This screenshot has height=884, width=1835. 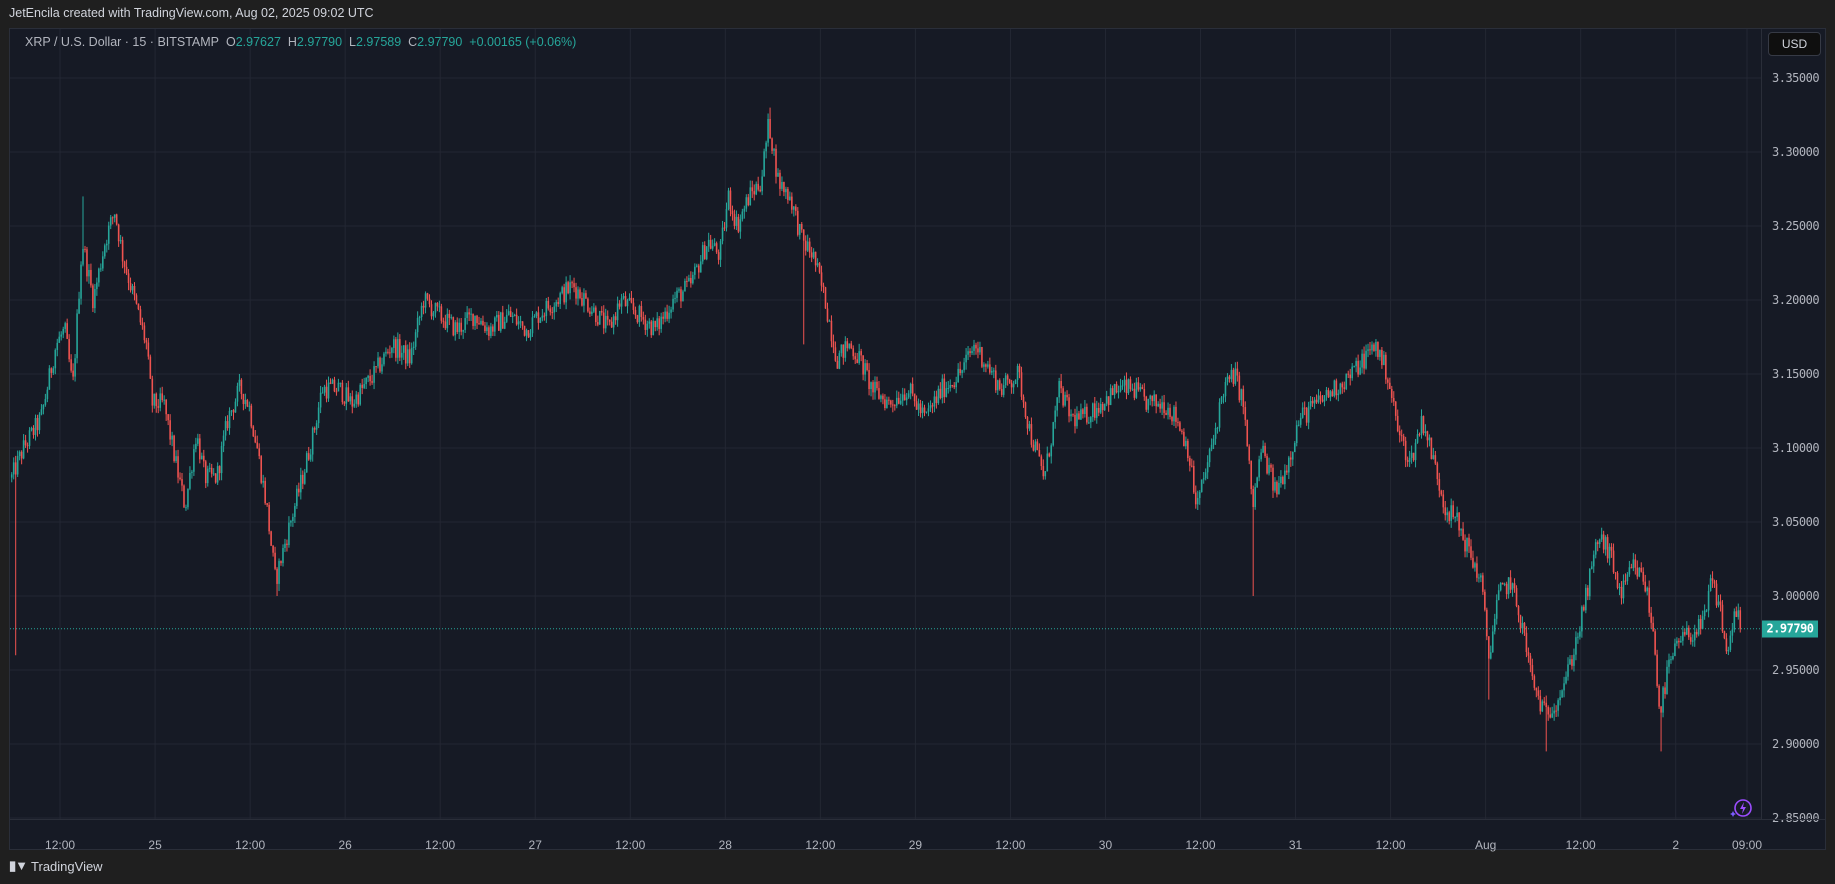 What do you see at coordinates (378, 42) in the screenshot?
I see `low-value: 2.97589` at bounding box center [378, 42].